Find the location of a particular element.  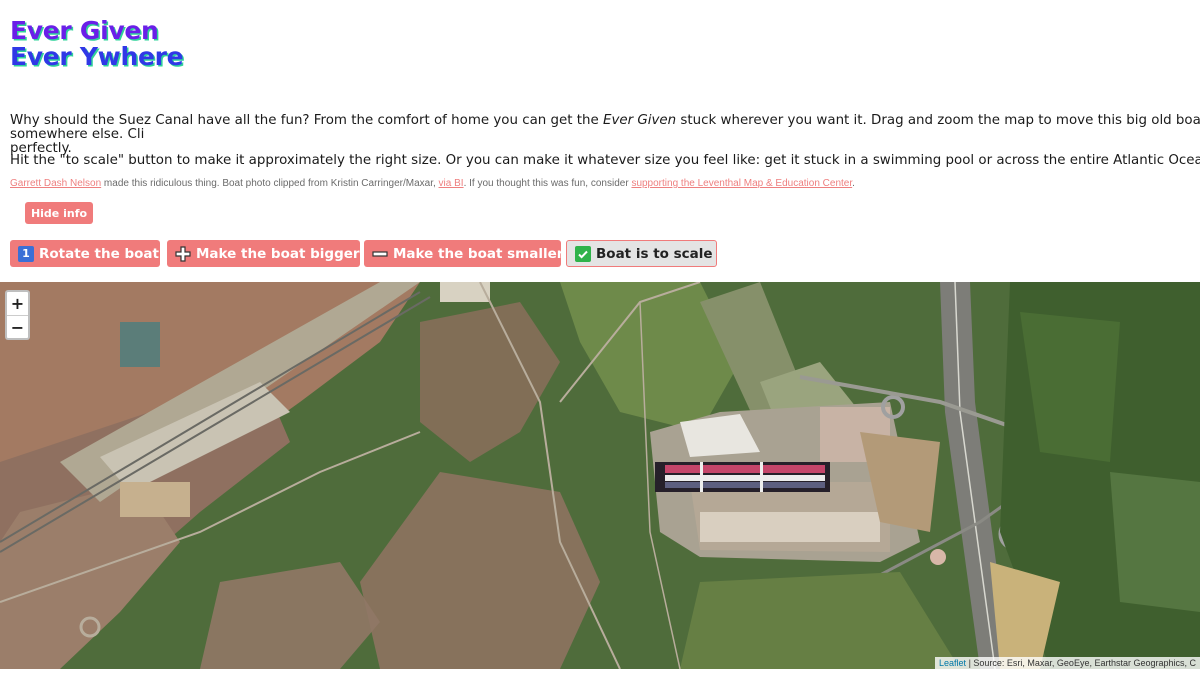

leaflet-link: Leaflet is located at coordinates (952, 663).